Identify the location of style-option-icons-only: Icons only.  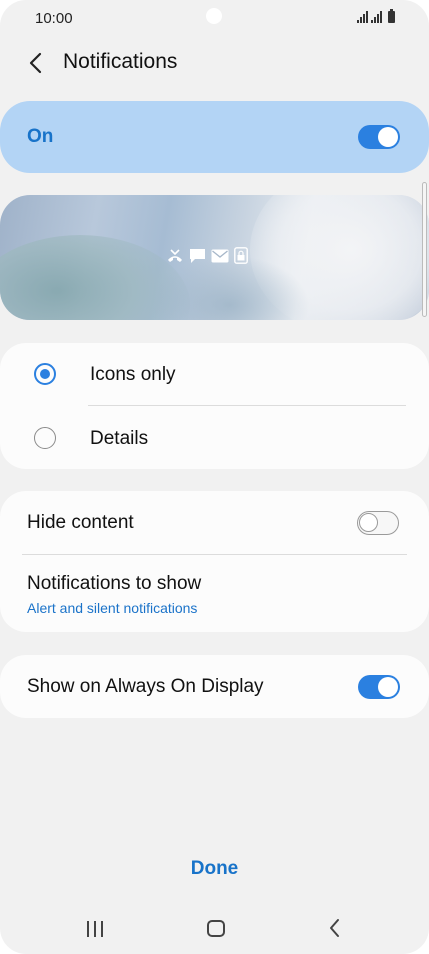
(214, 374).